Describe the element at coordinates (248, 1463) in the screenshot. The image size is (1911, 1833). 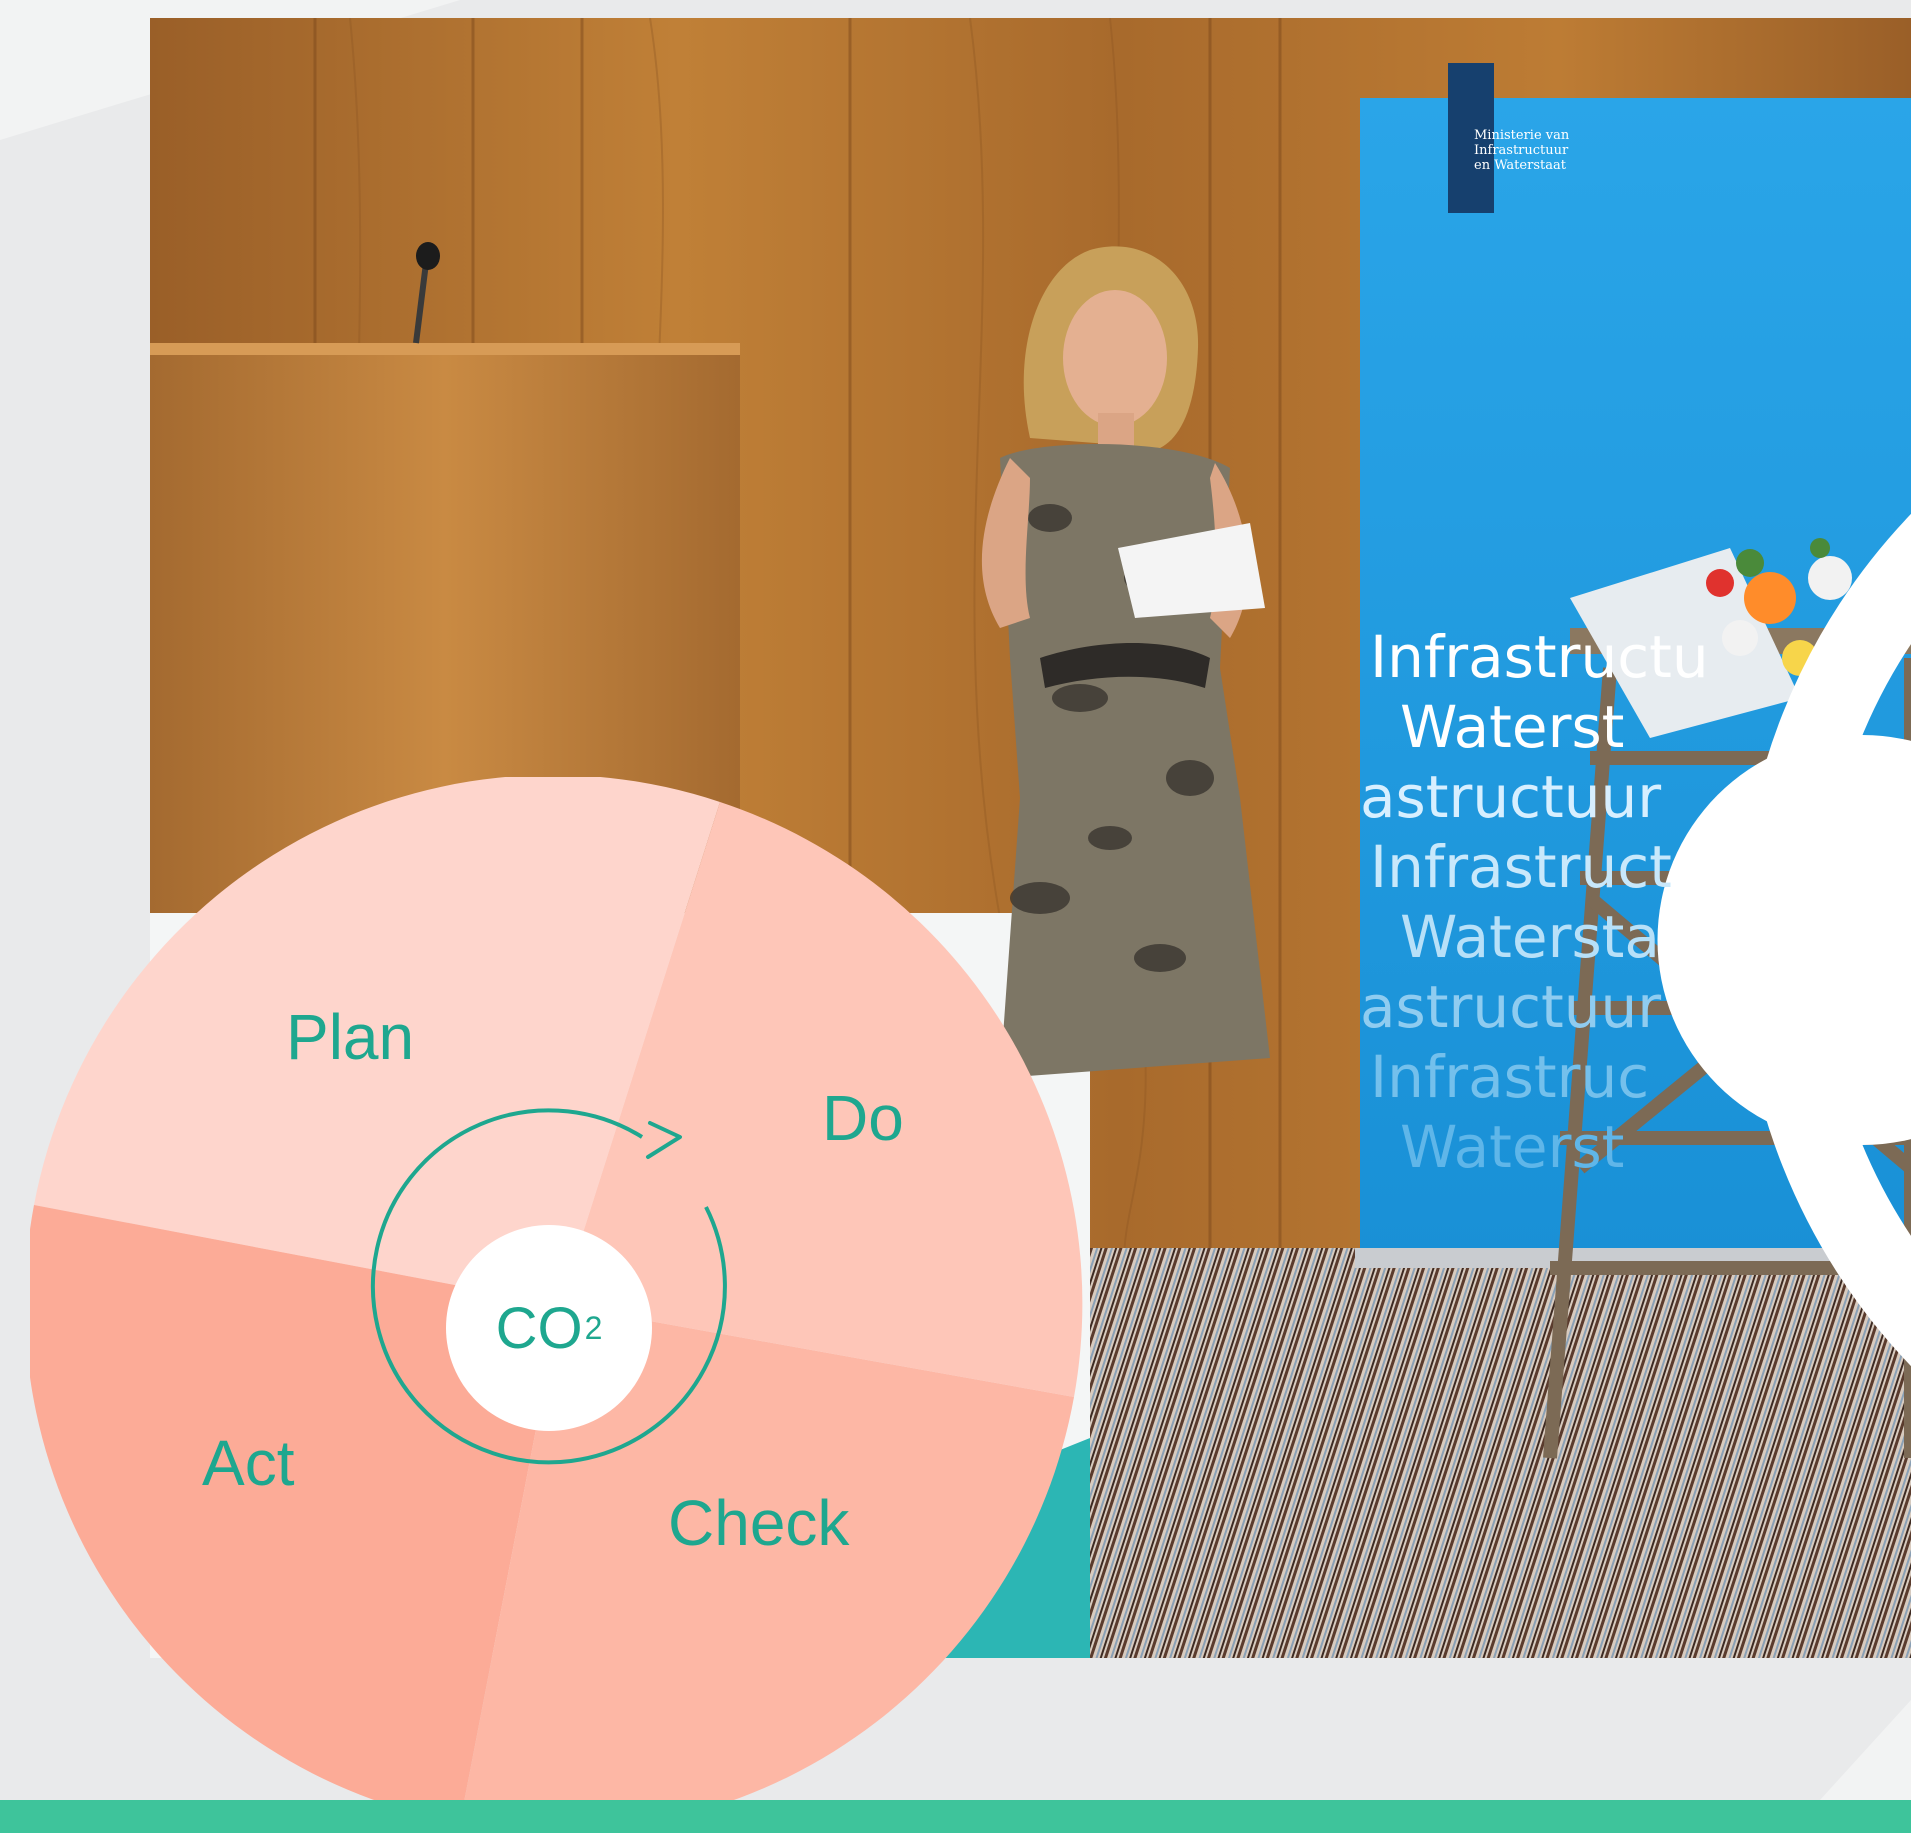
I see `act-label: Act` at that location.